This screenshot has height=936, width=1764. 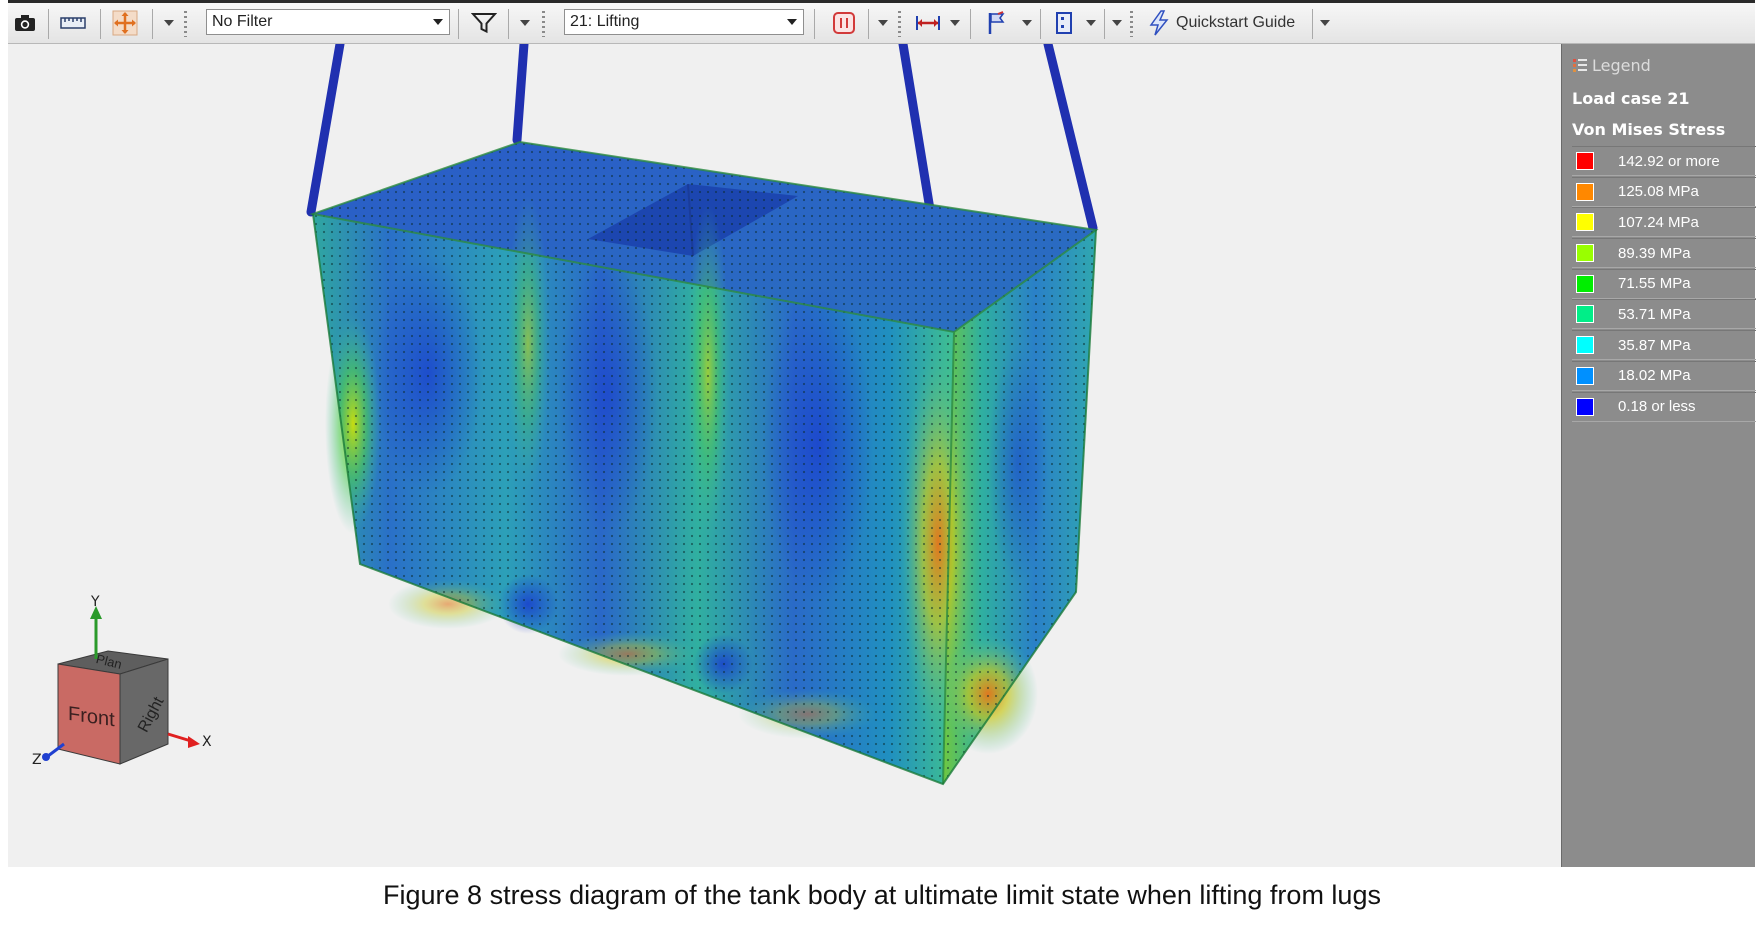 I want to click on flag-icon, so click(x=996, y=23).